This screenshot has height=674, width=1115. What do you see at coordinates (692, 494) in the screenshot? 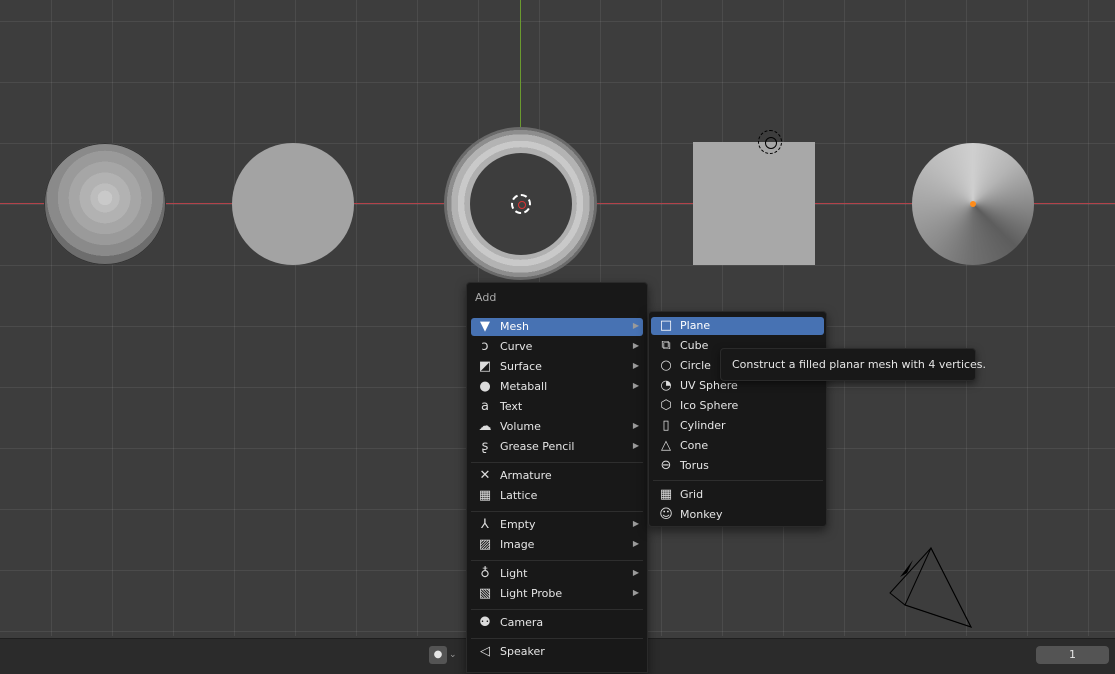
I see `mesh-item-label: Grid` at bounding box center [692, 494].